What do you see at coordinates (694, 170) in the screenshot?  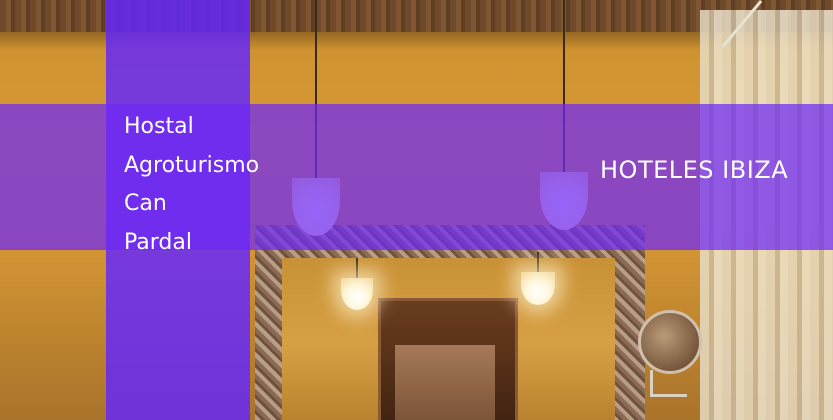 I see `category-label: HOTELES IBIZA` at bounding box center [694, 170].